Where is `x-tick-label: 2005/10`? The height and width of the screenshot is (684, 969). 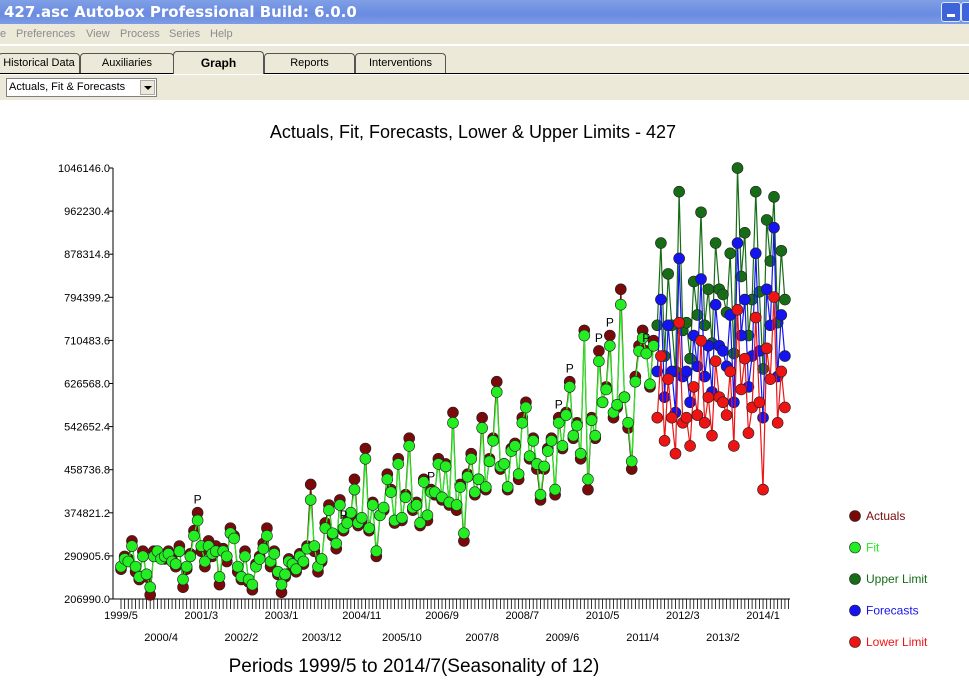
x-tick-label: 2005/10 is located at coordinates (402, 638).